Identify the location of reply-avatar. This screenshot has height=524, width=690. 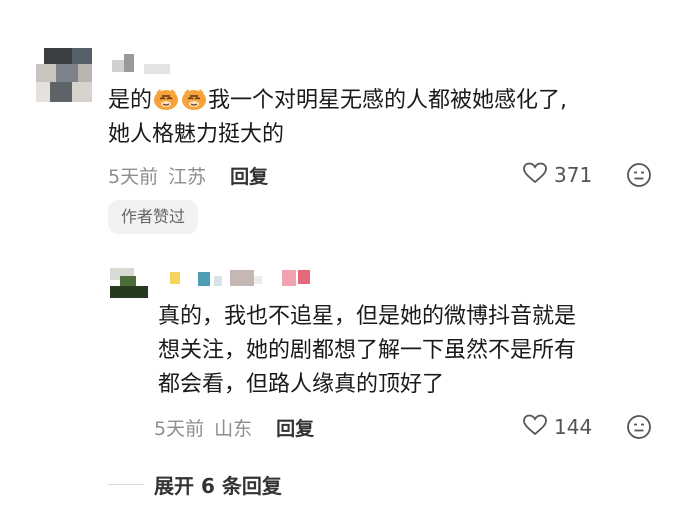
(129, 283).